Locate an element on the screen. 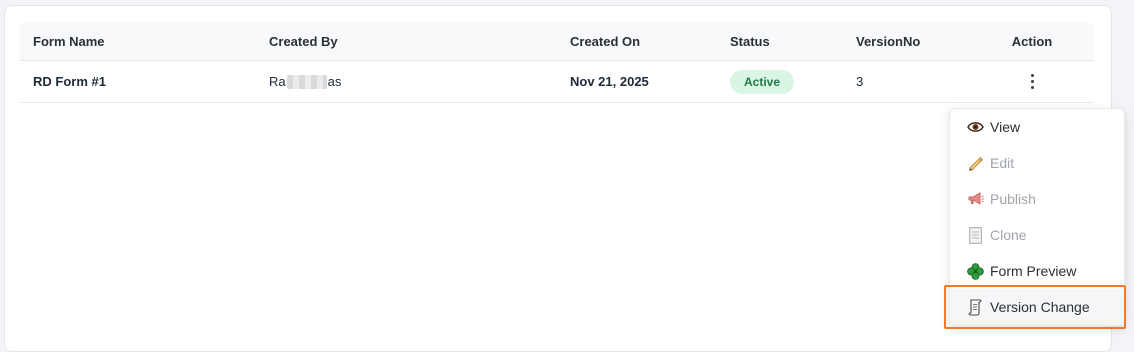  cell-form-name: RD Form #1 is located at coordinates (69, 81).